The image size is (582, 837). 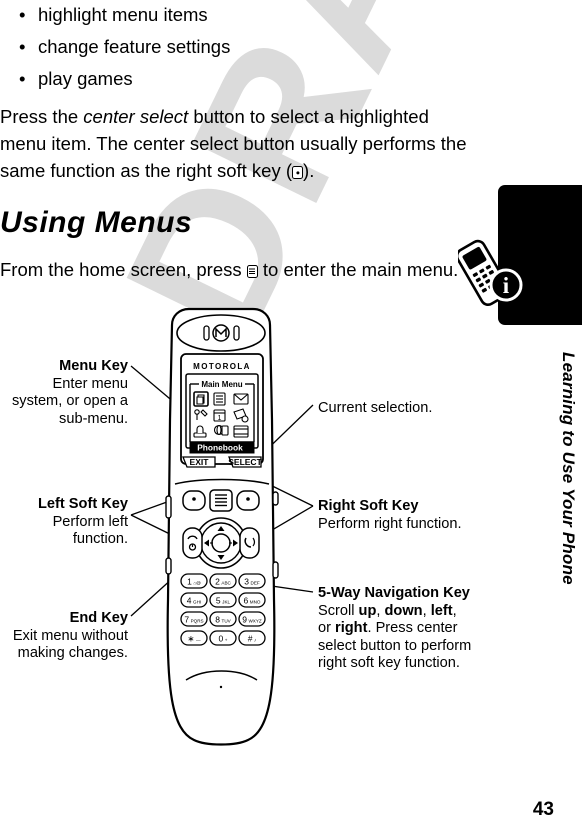 What do you see at coordinates (309, 170) in the screenshot?
I see `intro-text-part3: ).` at bounding box center [309, 170].